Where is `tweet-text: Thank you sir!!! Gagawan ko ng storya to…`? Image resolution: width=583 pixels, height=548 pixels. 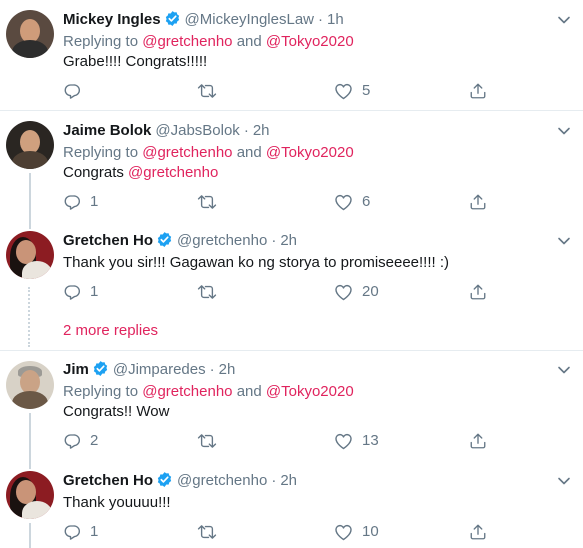 tweet-text: Thank you sir!!! Gagawan ko ng storya to… is located at coordinates (256, 262).